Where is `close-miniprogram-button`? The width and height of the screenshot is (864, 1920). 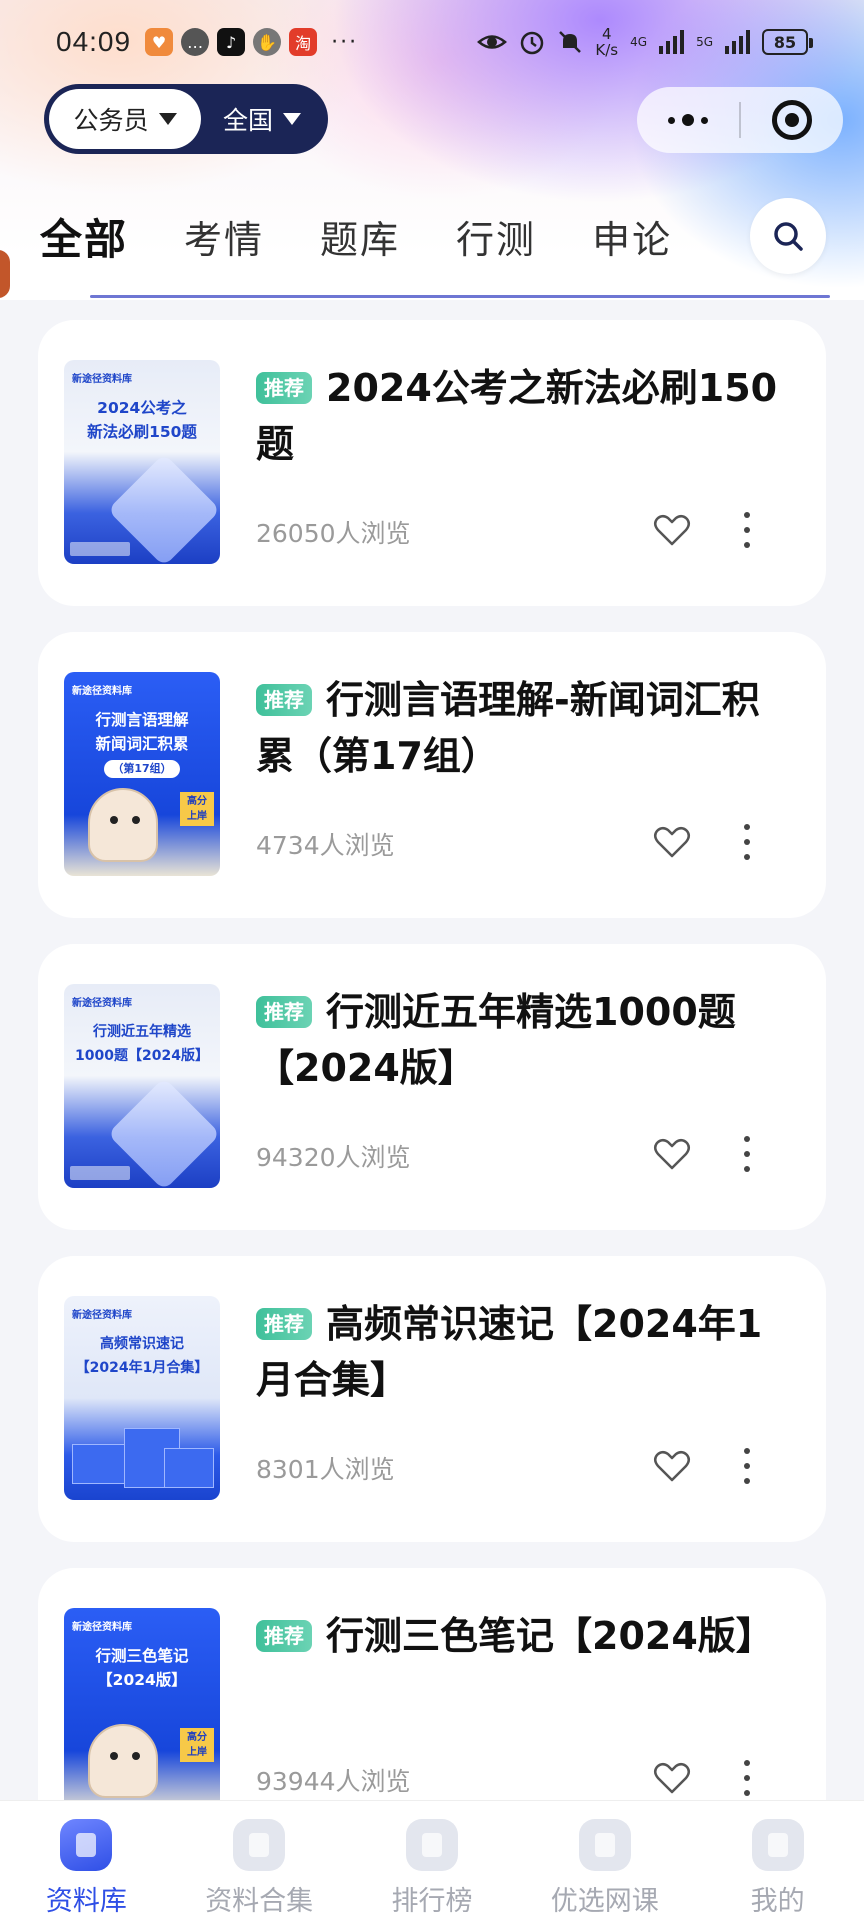 close-miniprogram-button is located at coordinates (792, 120).